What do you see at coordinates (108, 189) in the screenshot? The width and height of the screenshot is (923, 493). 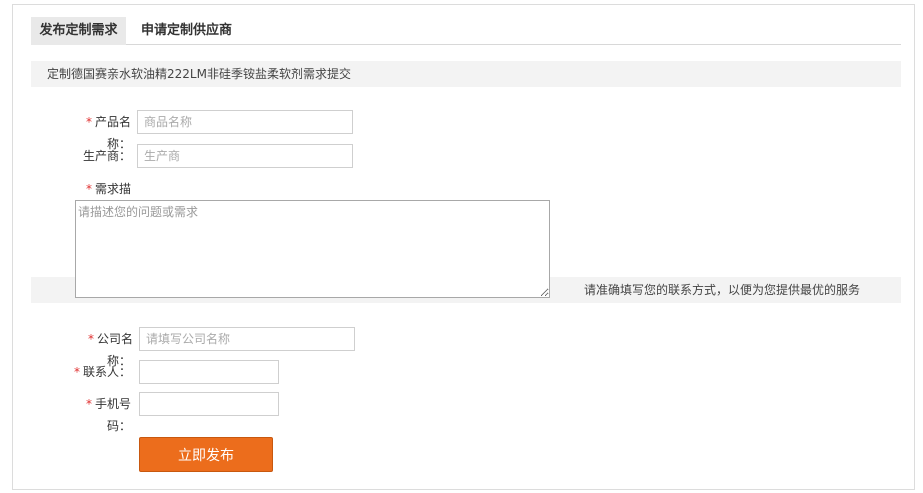 I see `description-label: * 需求描` at bounding box center [108, 189].